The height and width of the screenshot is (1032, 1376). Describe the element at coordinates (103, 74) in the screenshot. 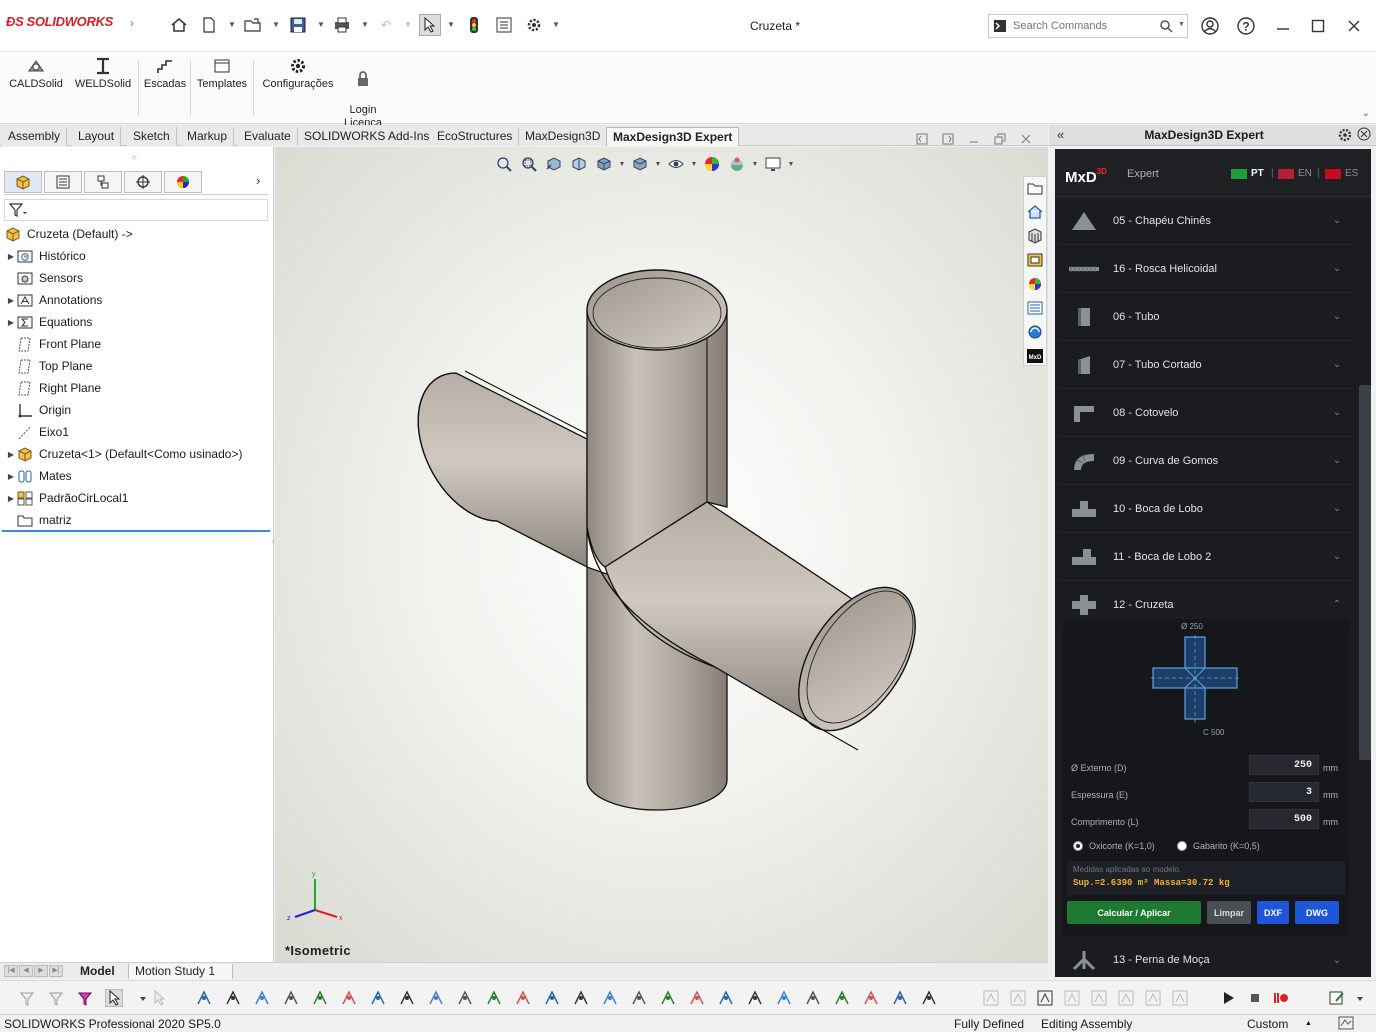

I see `weldsolid-button: WELDSolid` at that location.